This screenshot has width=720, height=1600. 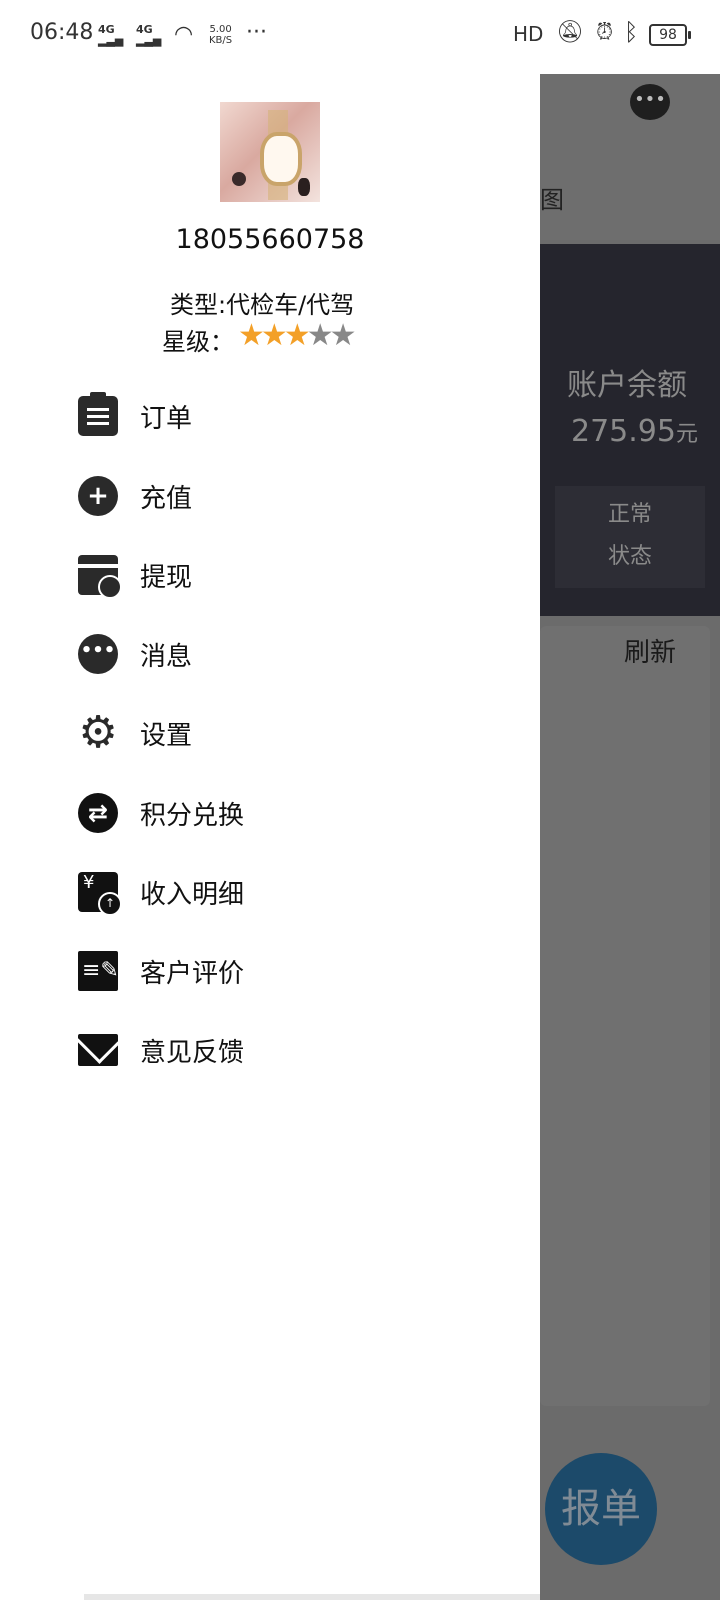 I want to click on signal-icon-2: 4G ▂▃▅, so click(x=149, y=35).